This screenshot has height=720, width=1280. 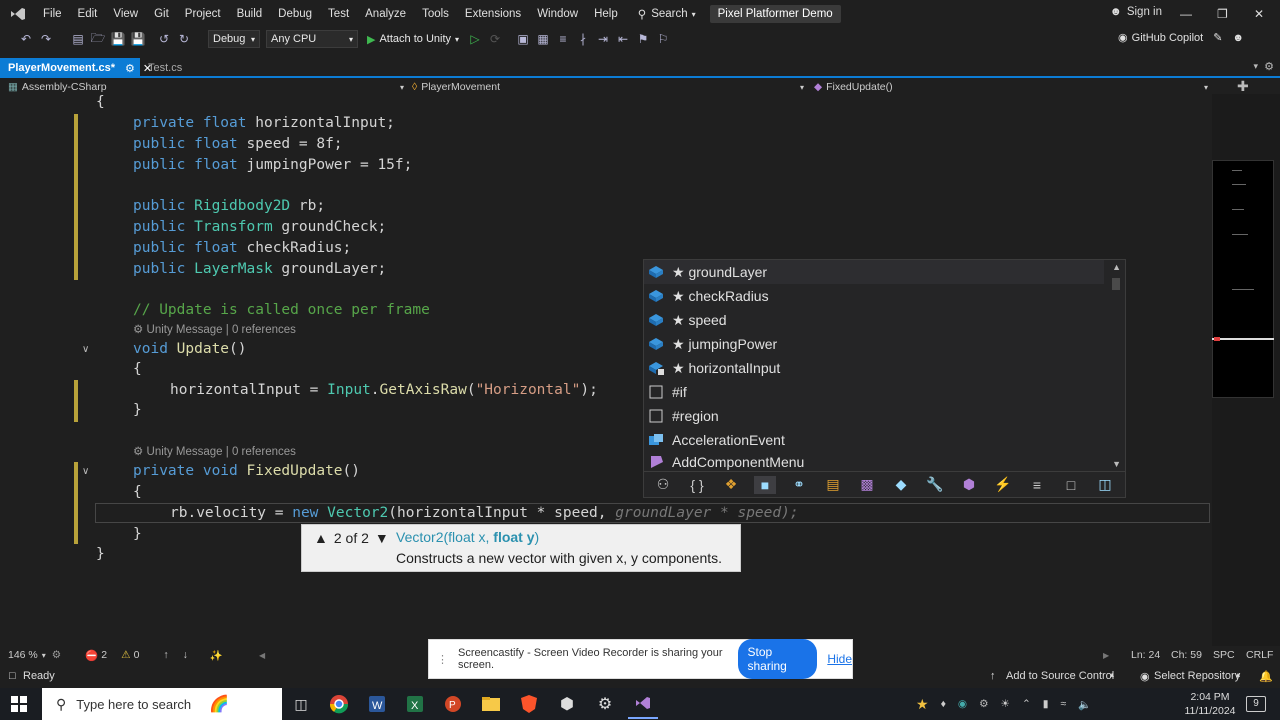 What do you see at coordinates (935, 485) in the screenshot?
I see `property-filter-icon: 🔧` at bounding box center [935, 485].